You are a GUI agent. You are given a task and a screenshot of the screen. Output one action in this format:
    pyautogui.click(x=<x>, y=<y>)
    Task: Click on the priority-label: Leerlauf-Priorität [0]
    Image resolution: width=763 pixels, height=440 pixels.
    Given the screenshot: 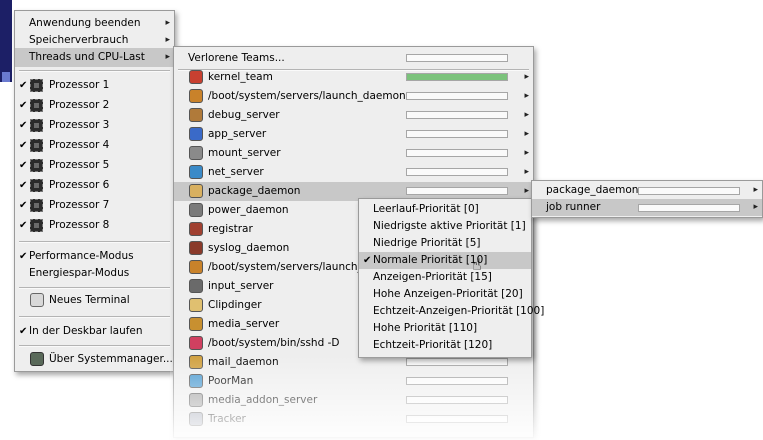 What is the action you would take?
    pyautogui.click(x=426, y=209)
    